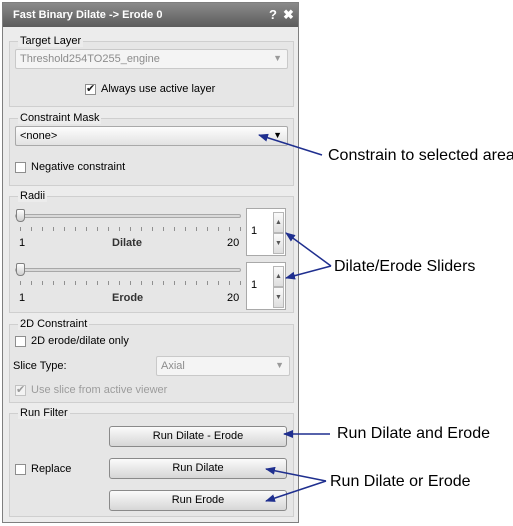 This screenshot has height=526, width=513. Describe the element at coordinates (308, 249) in the screenshot. I see `sliders-arrow-dilate` at that location.